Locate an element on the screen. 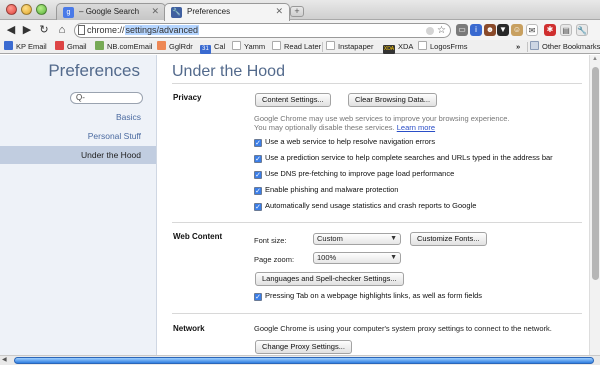  sidebar-title: Preferences is located at coordinates (94, 70).